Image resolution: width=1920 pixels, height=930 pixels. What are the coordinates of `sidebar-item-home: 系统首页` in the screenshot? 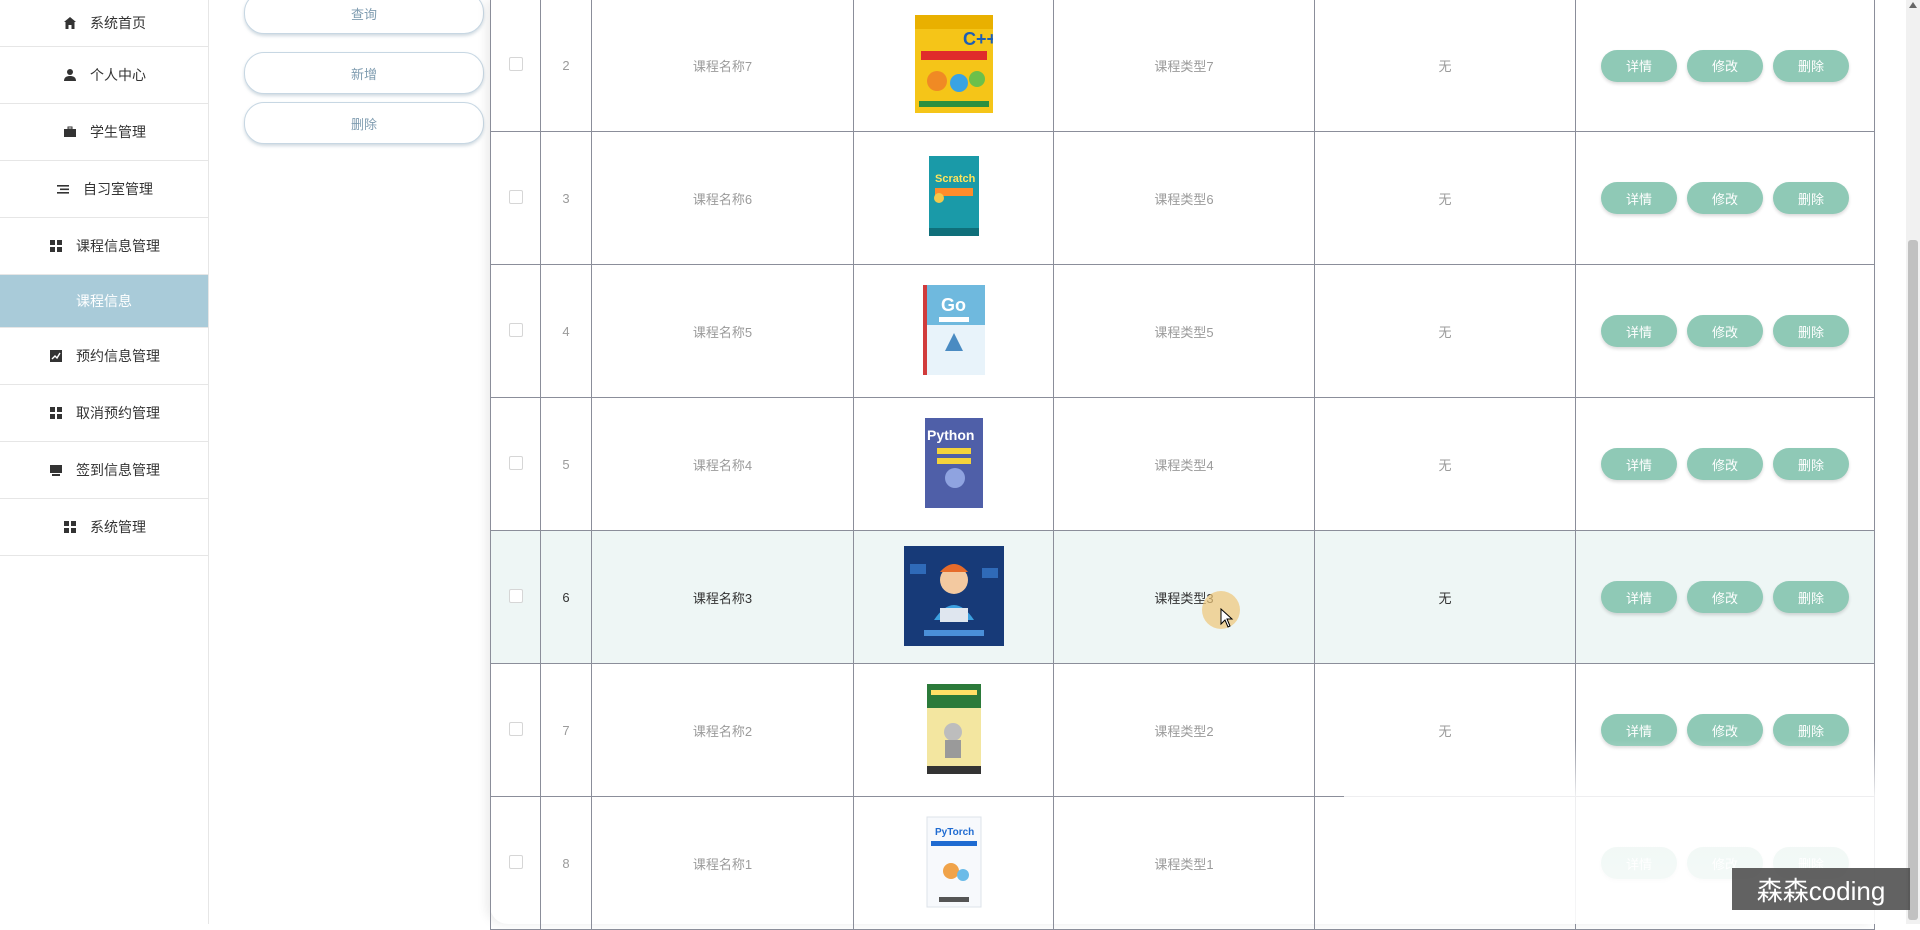 It's located at (104, 23).